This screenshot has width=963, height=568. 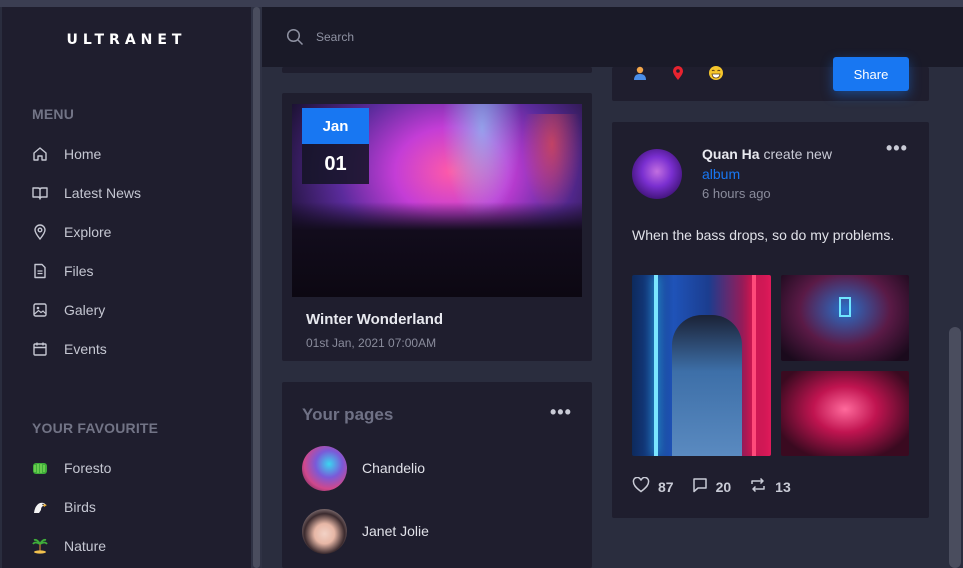 I want to click on post-header: Quan Ha create new album, so click(x=787, y=164).